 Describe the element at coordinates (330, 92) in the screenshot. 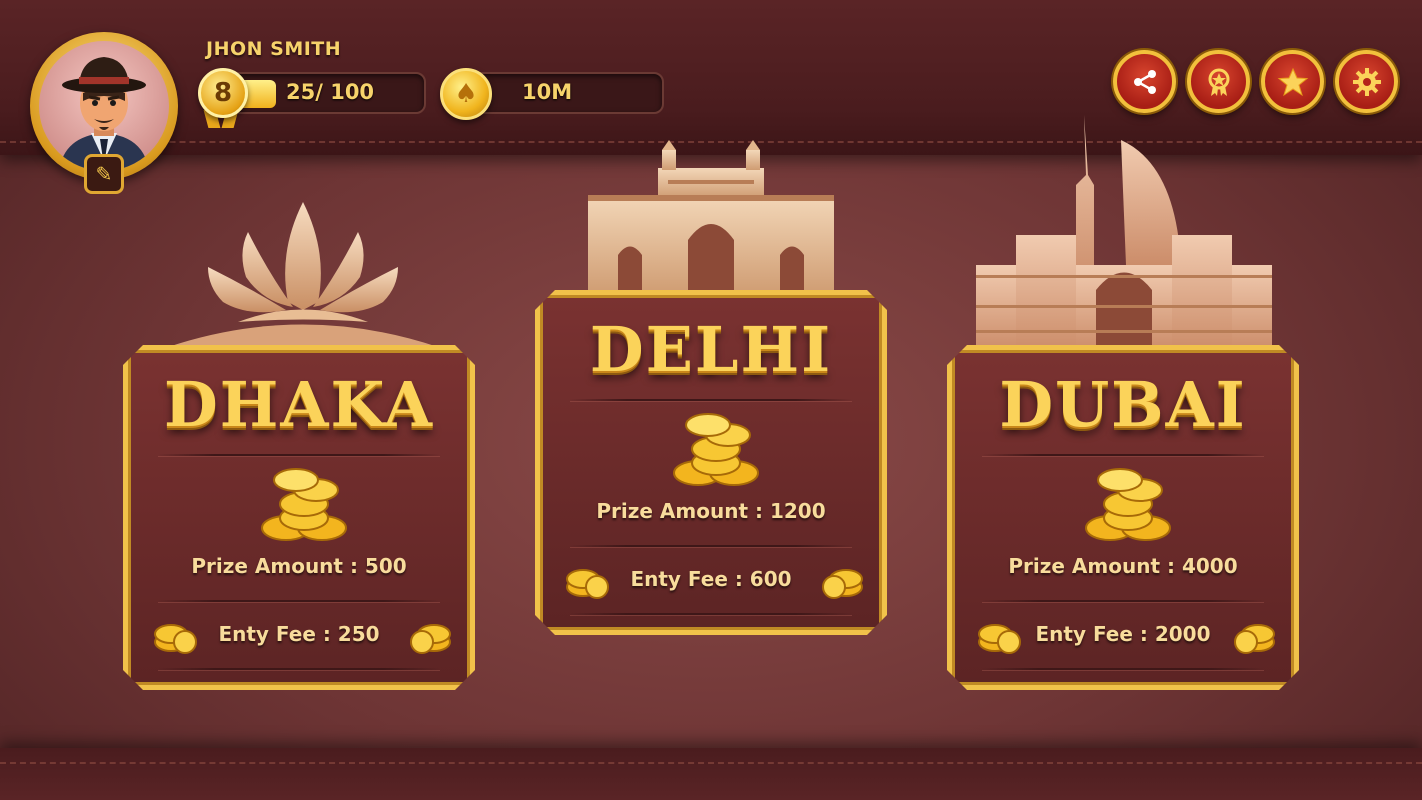

I see `xp-text: 25/ 100` at that location.